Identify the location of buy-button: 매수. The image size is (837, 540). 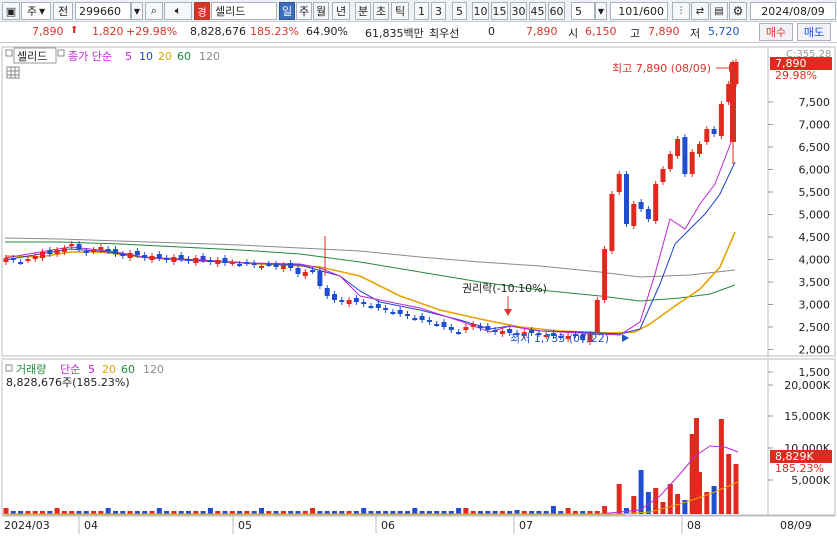
(776, 32).